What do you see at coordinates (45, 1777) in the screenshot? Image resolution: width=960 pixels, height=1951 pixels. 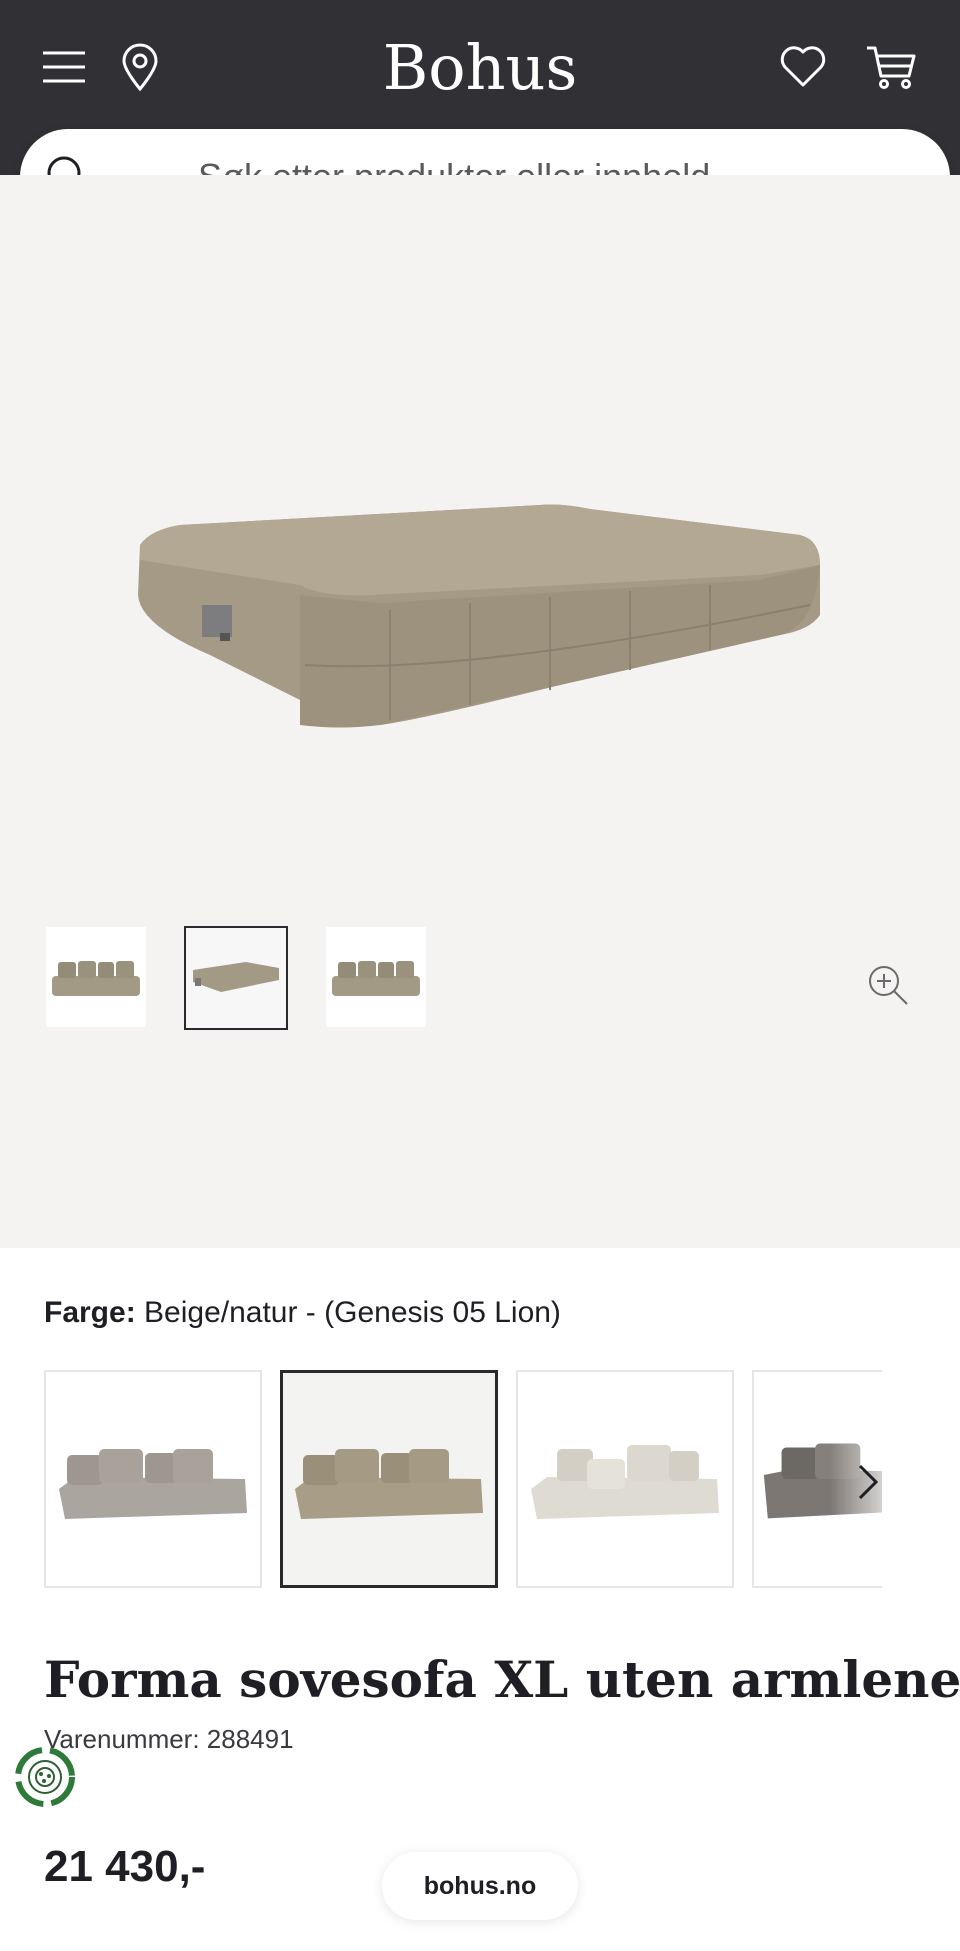 I see `sustainability-badge-icon` at bounding box center [45, 1777].